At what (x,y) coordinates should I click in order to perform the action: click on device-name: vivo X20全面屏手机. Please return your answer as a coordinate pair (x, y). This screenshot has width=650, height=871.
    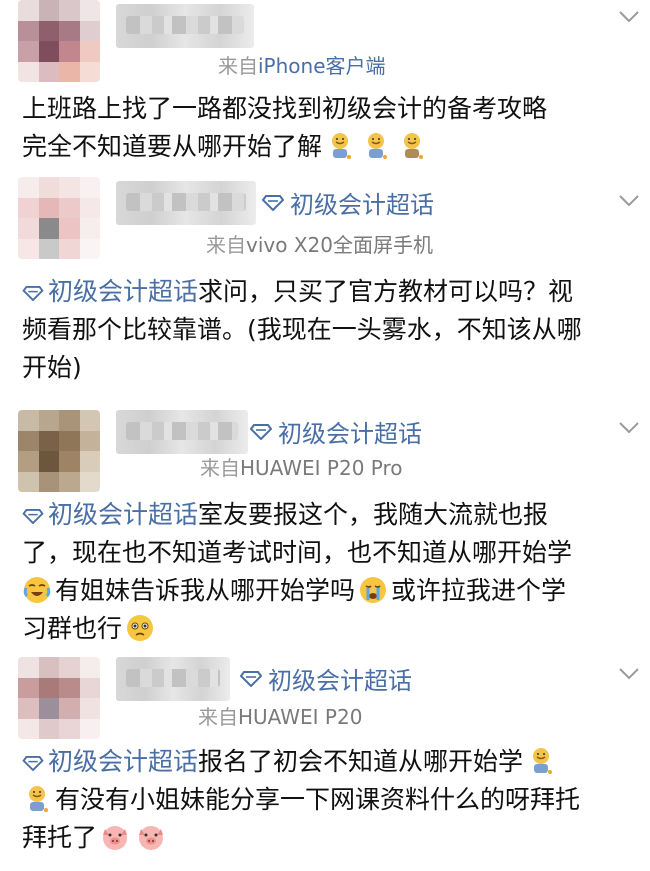
    Looking at the image, I should click on (339, 245).